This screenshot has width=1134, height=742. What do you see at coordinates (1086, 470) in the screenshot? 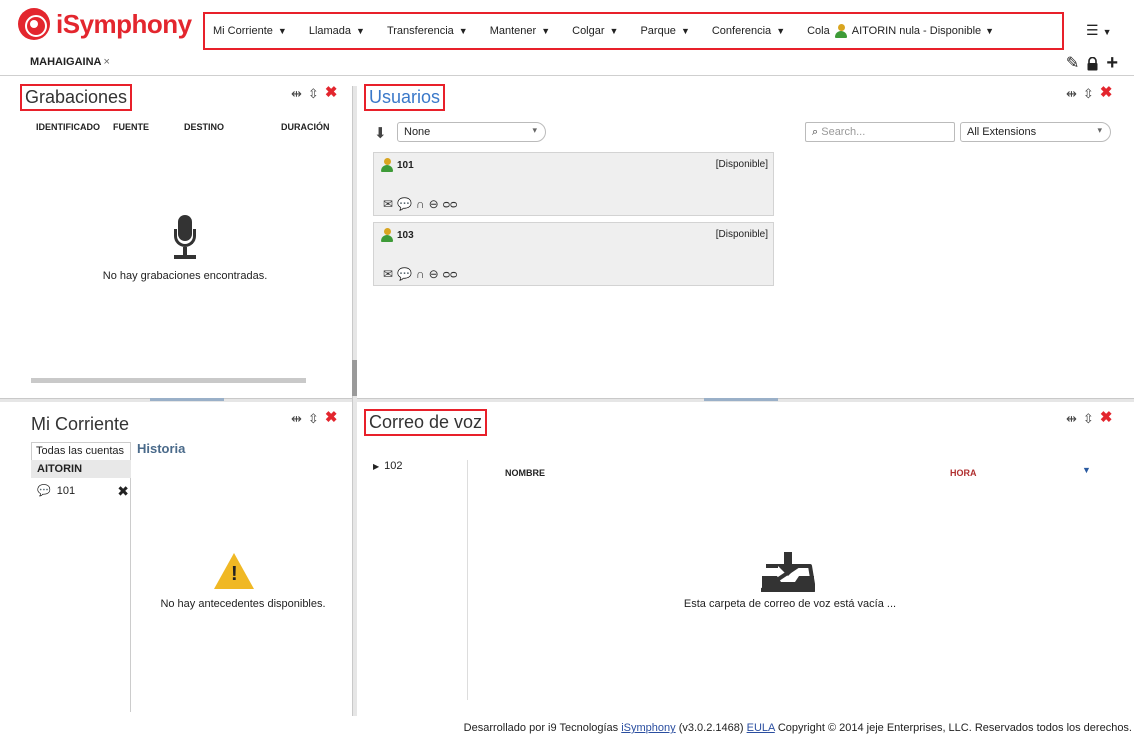
I see `sort-desc-icon: ▼` at bounding box center [1086, 470].